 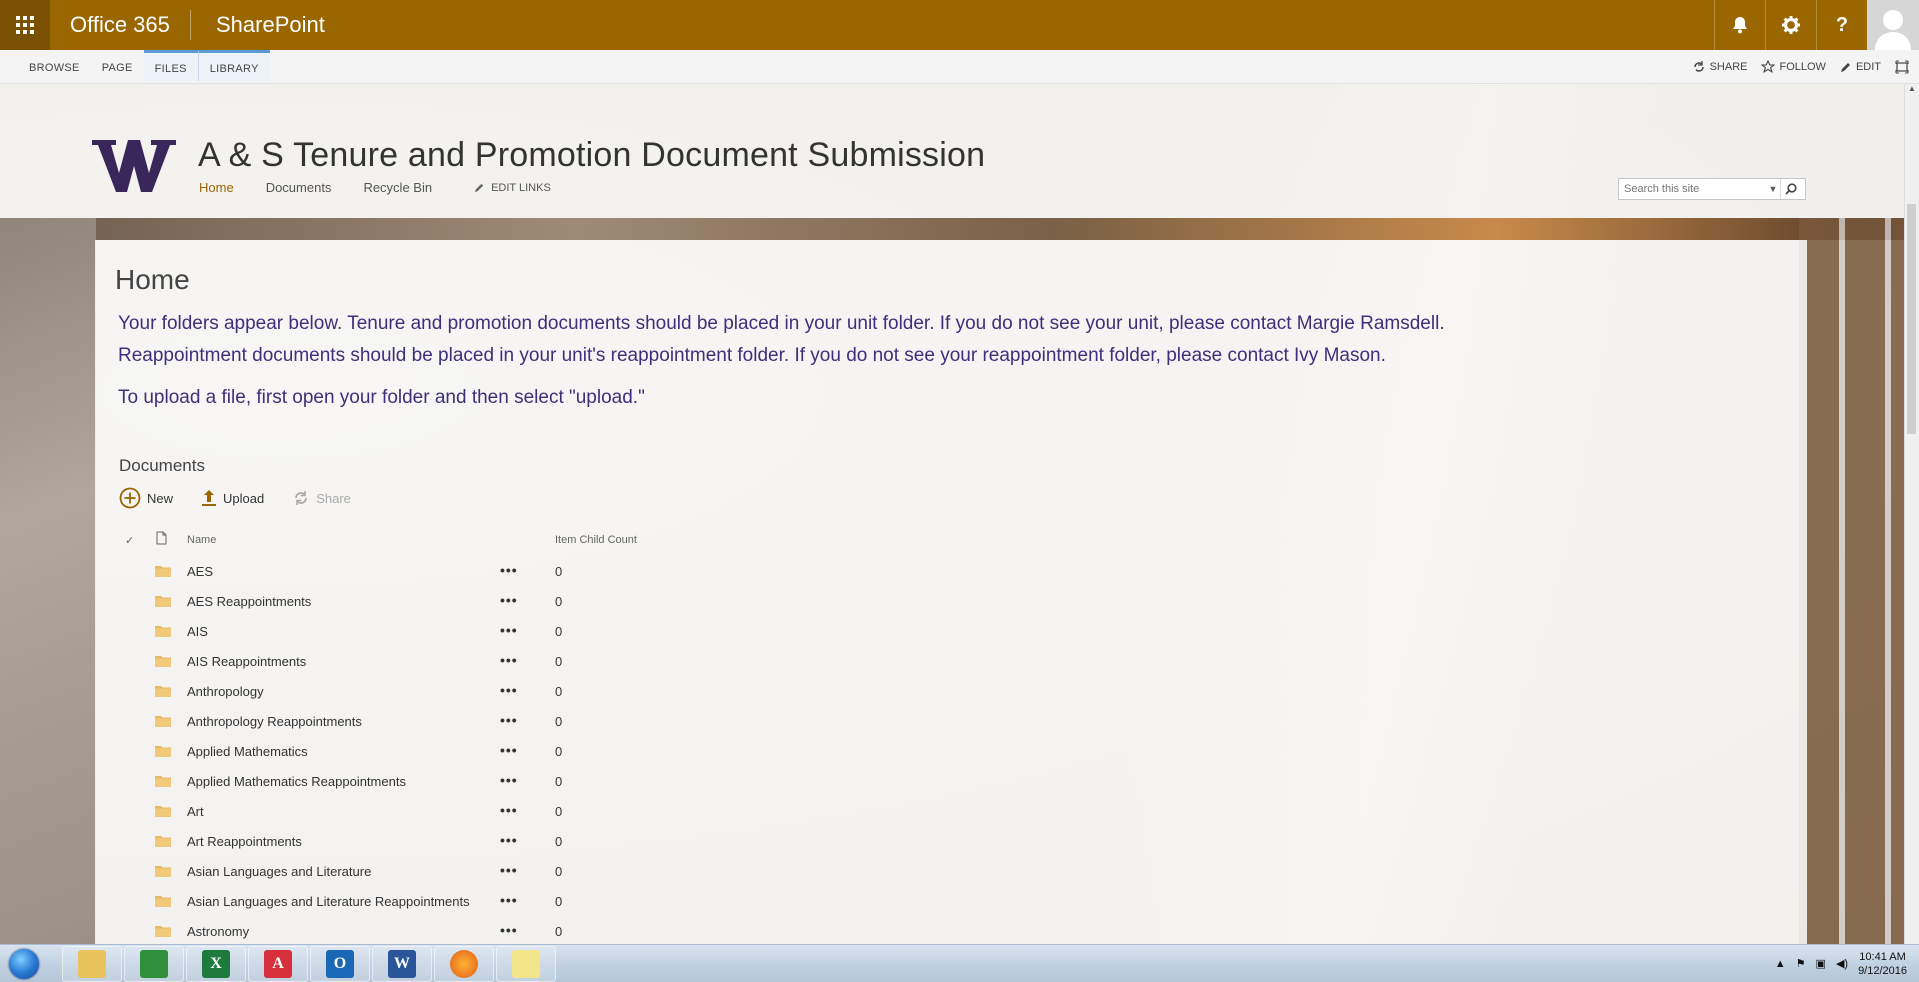 I want to click on list-item: Anthropology Reappointments ••• 0, so click(x=419, y=721).